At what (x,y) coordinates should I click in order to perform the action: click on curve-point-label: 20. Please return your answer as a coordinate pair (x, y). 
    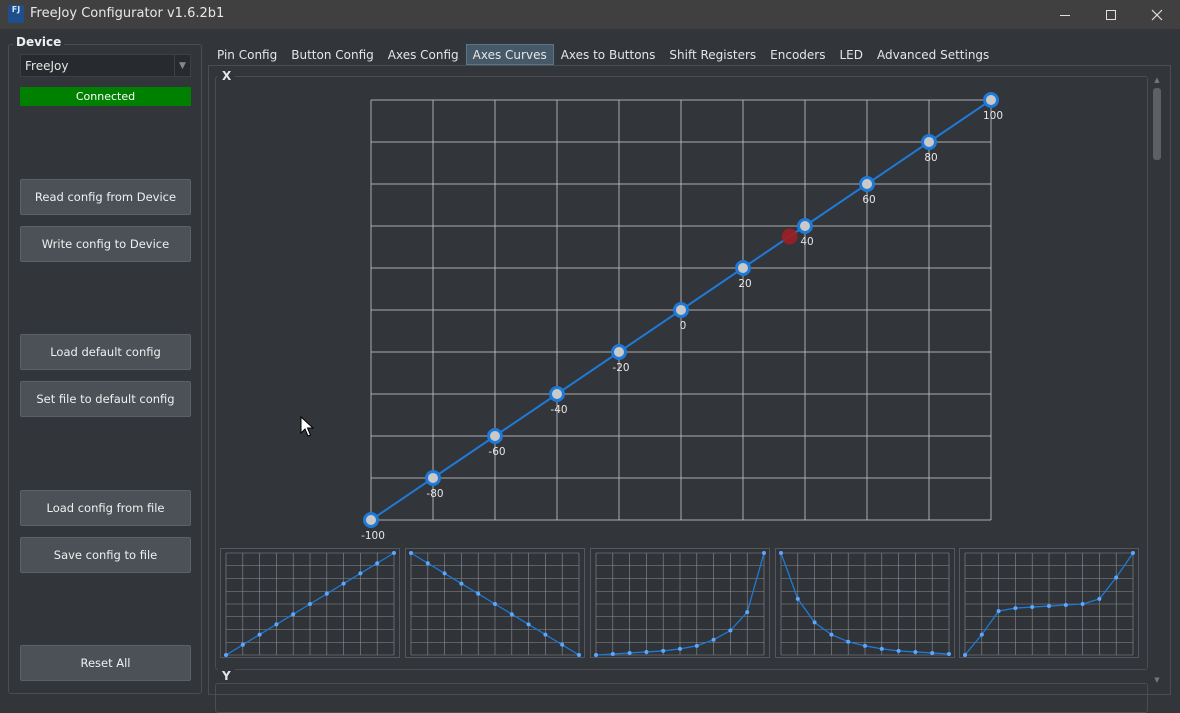
    Looking at the image, I should click on (744, 284).